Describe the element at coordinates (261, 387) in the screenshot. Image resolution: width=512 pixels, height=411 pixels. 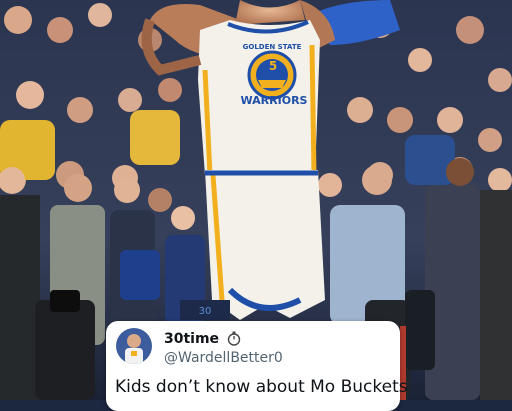
I see `tweet-text: Kids don’t know about Mo Buckets` at that location.